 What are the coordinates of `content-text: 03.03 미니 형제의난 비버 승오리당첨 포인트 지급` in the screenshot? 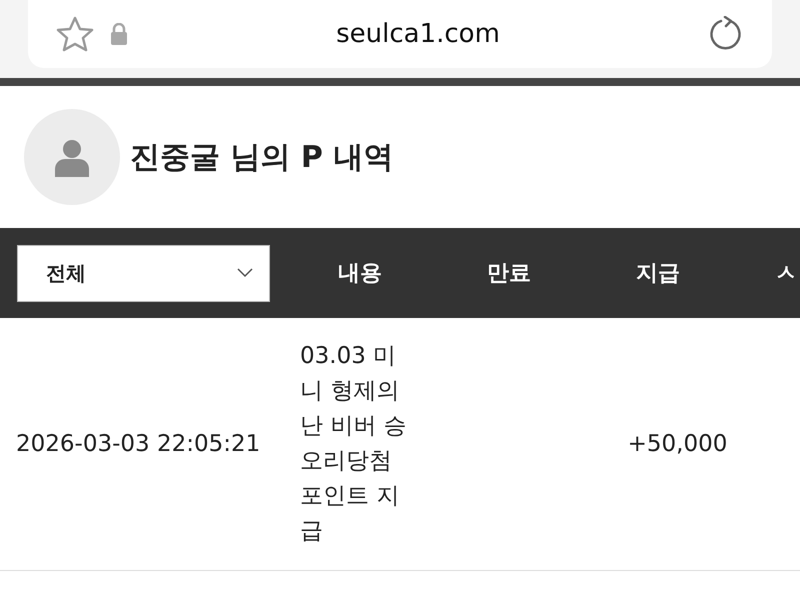 It's located at (354, 444).